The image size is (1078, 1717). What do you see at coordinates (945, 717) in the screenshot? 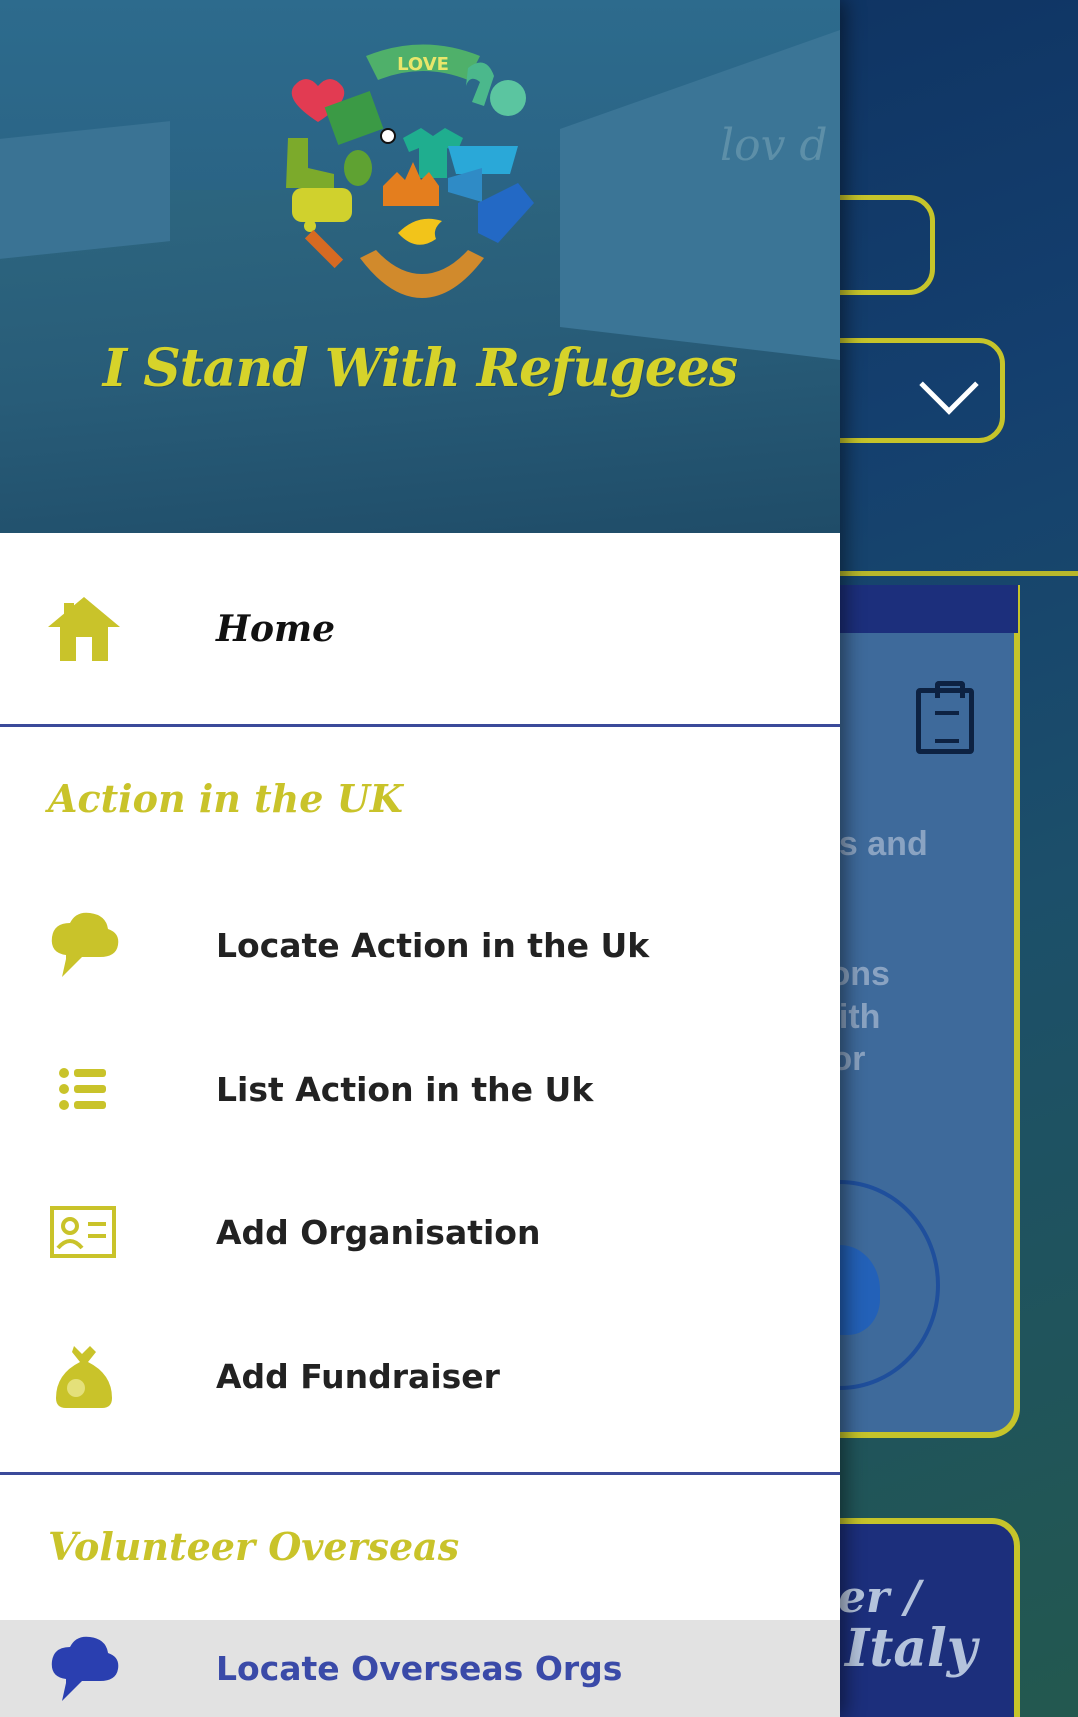
I see `clipboard-icon` at bounding box center [945, 717].